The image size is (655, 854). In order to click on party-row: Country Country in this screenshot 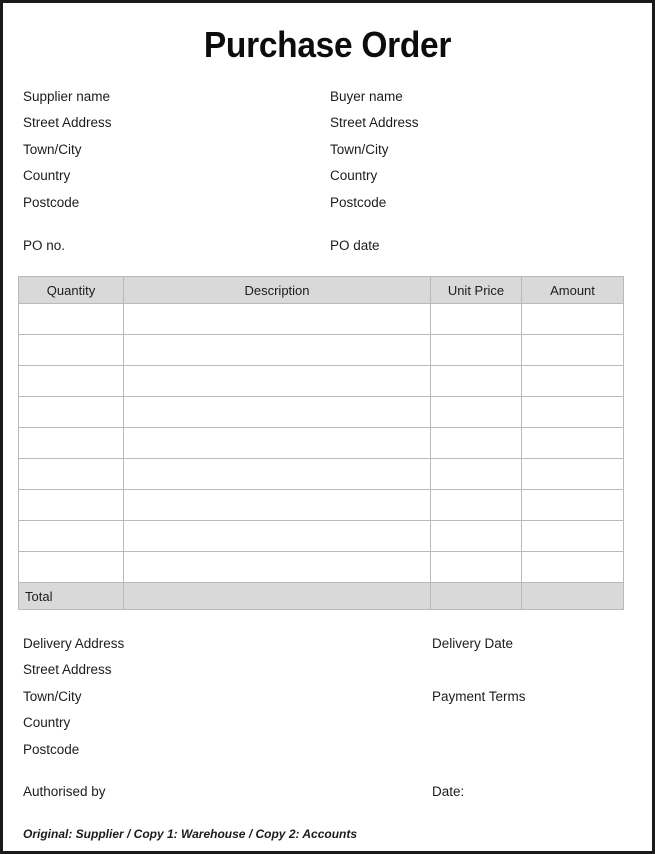, I will do `click(323, 181)`.